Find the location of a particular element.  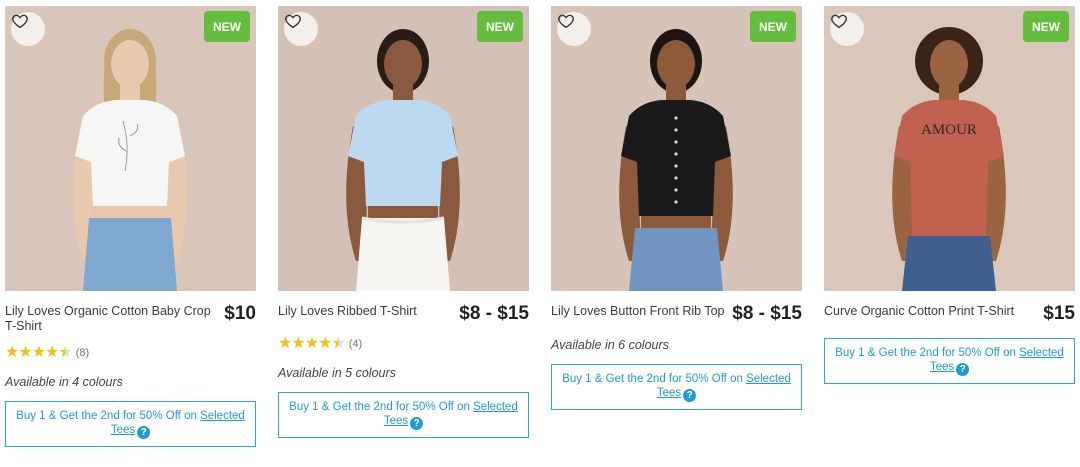

available-colours: Available in 6 colours is located at coordinates (610, 345).